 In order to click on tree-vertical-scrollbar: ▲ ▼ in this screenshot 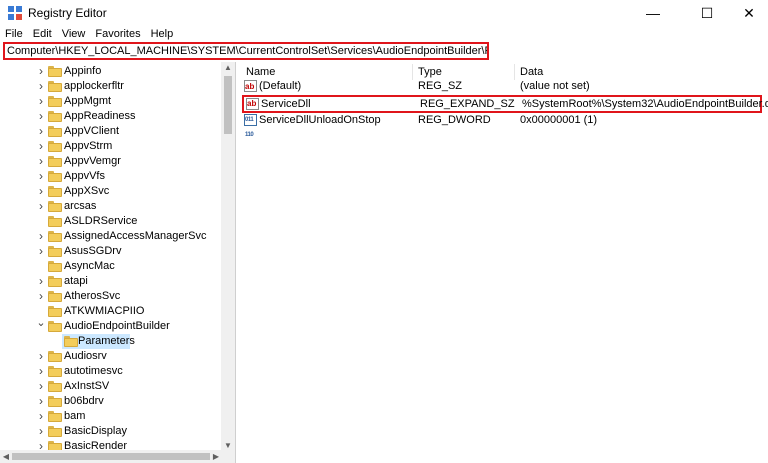, I will do `click(228, 257)`.